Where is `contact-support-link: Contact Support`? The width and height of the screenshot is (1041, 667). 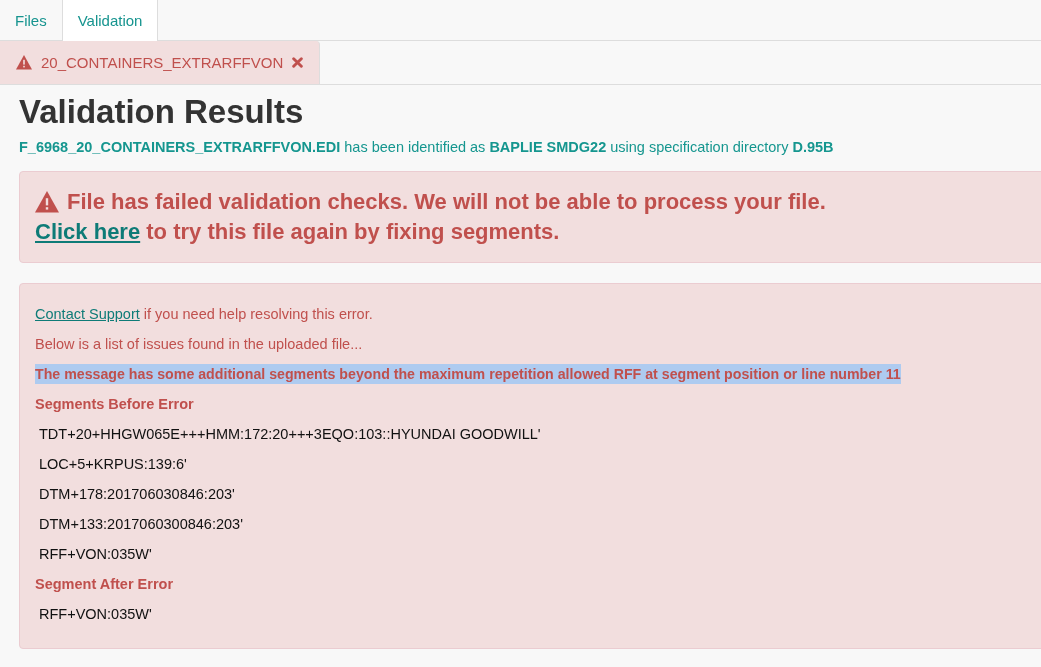
contact-support-link: Contact Support is located at coordinates (87, 314).